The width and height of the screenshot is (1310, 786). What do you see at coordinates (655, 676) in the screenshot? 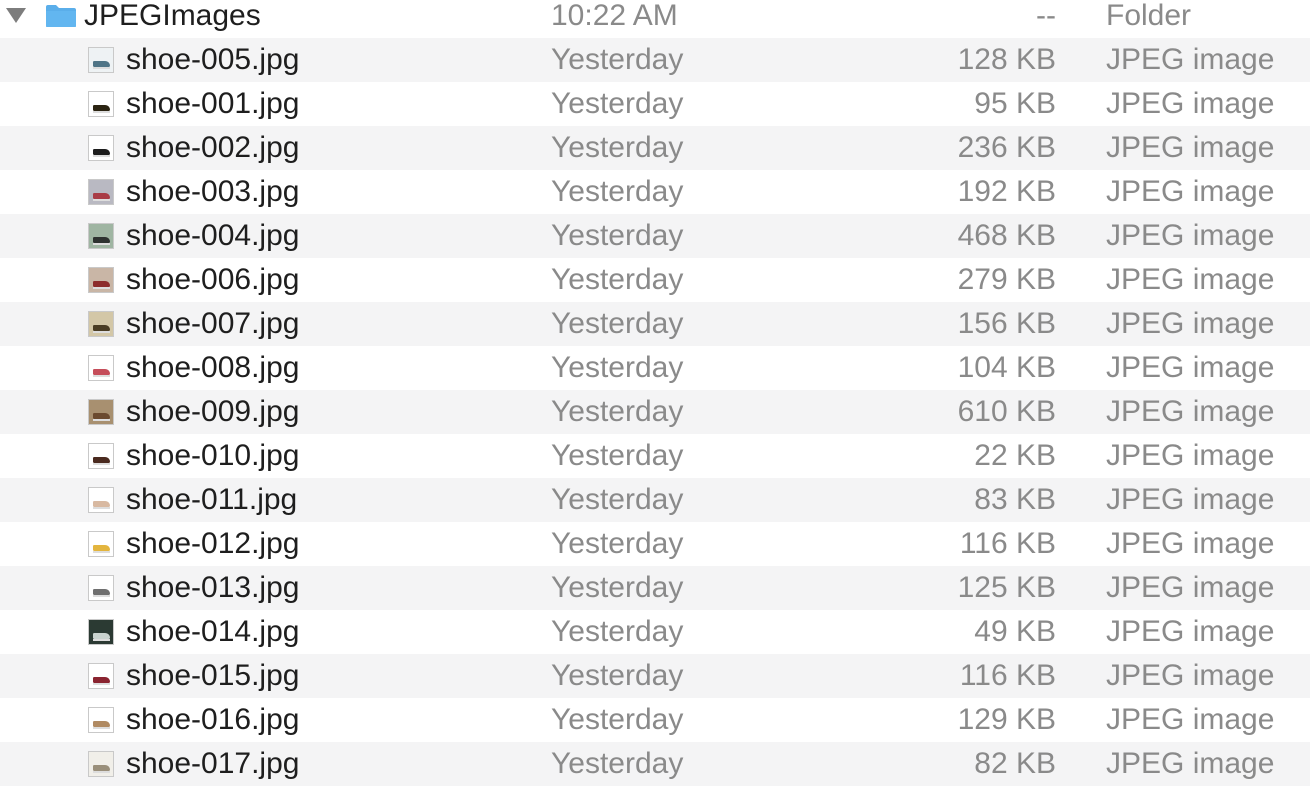
I see `file-row: shoe-015.jpg Yesterday 116 KB JPEG image` at bounding box center [655, 676].